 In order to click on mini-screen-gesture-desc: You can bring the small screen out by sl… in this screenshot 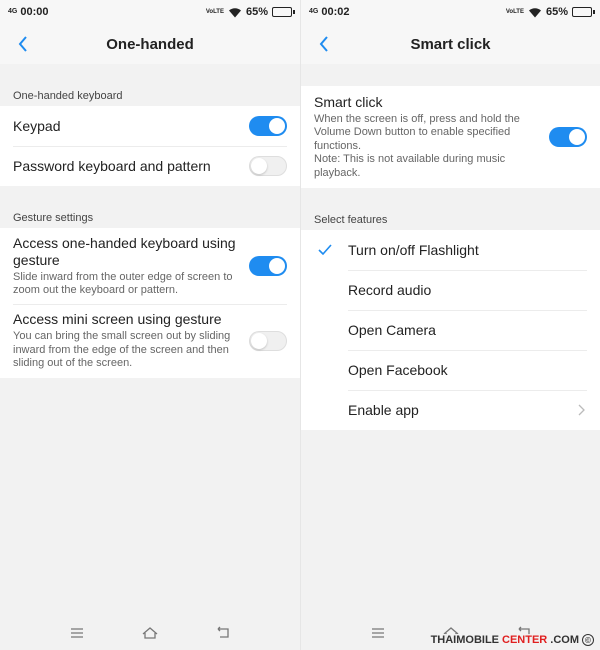, I will do `click(122, 350)`.